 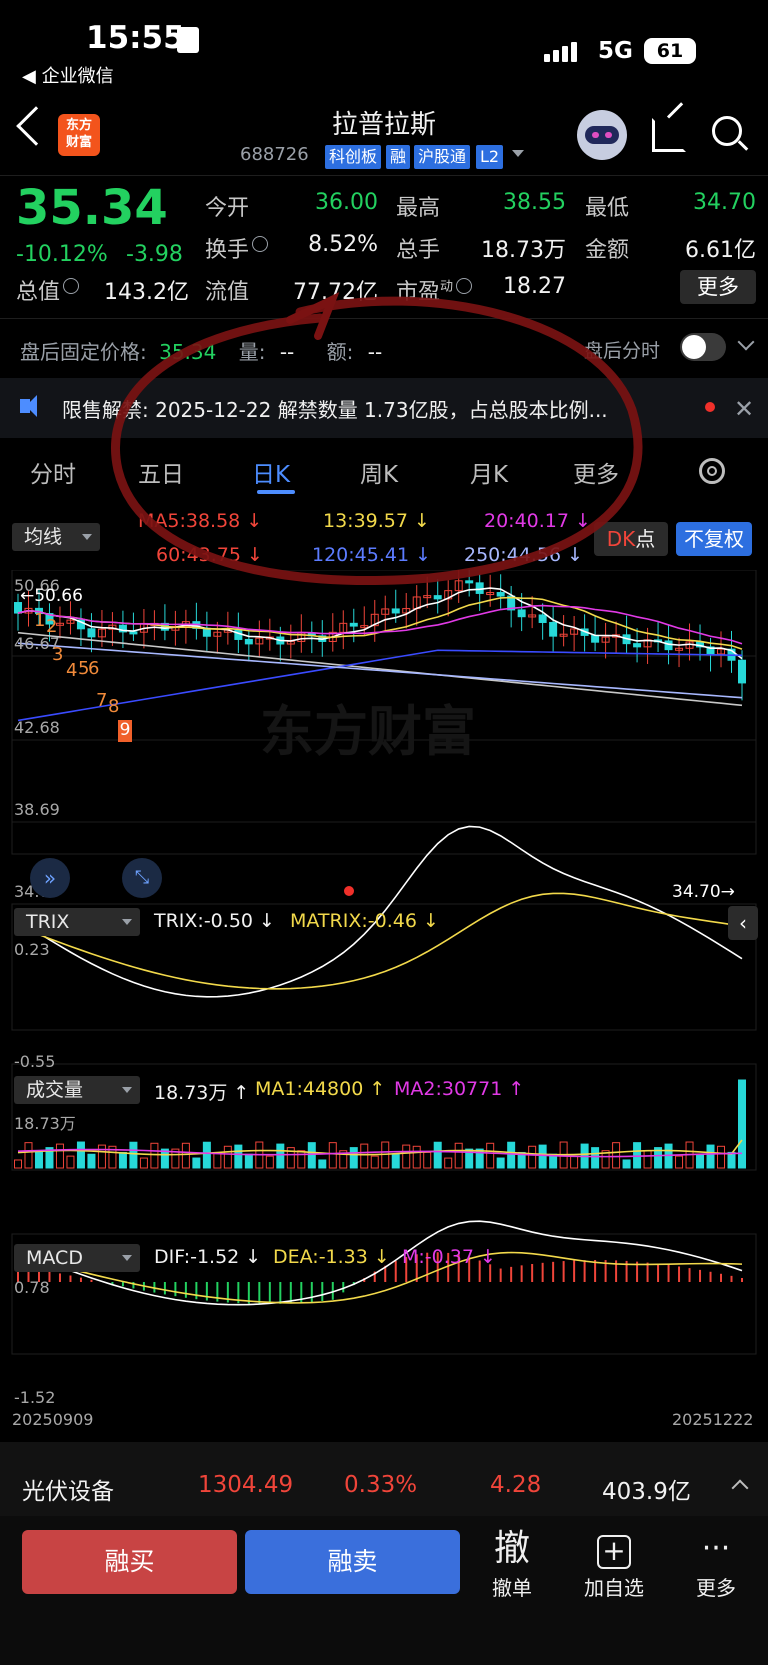 I want to click on expand-right-icon: », so click(x=50, y=878).